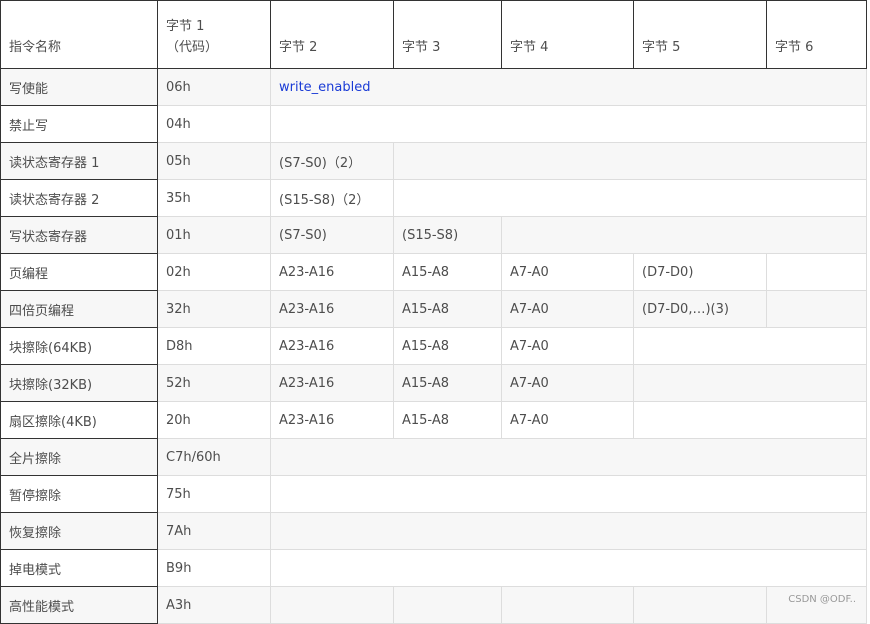 This screenshot has width=870, height=624. I want to click on table-row: 读状态寄存器 1 05h (S7-S0)（2）, so click(433, 161).